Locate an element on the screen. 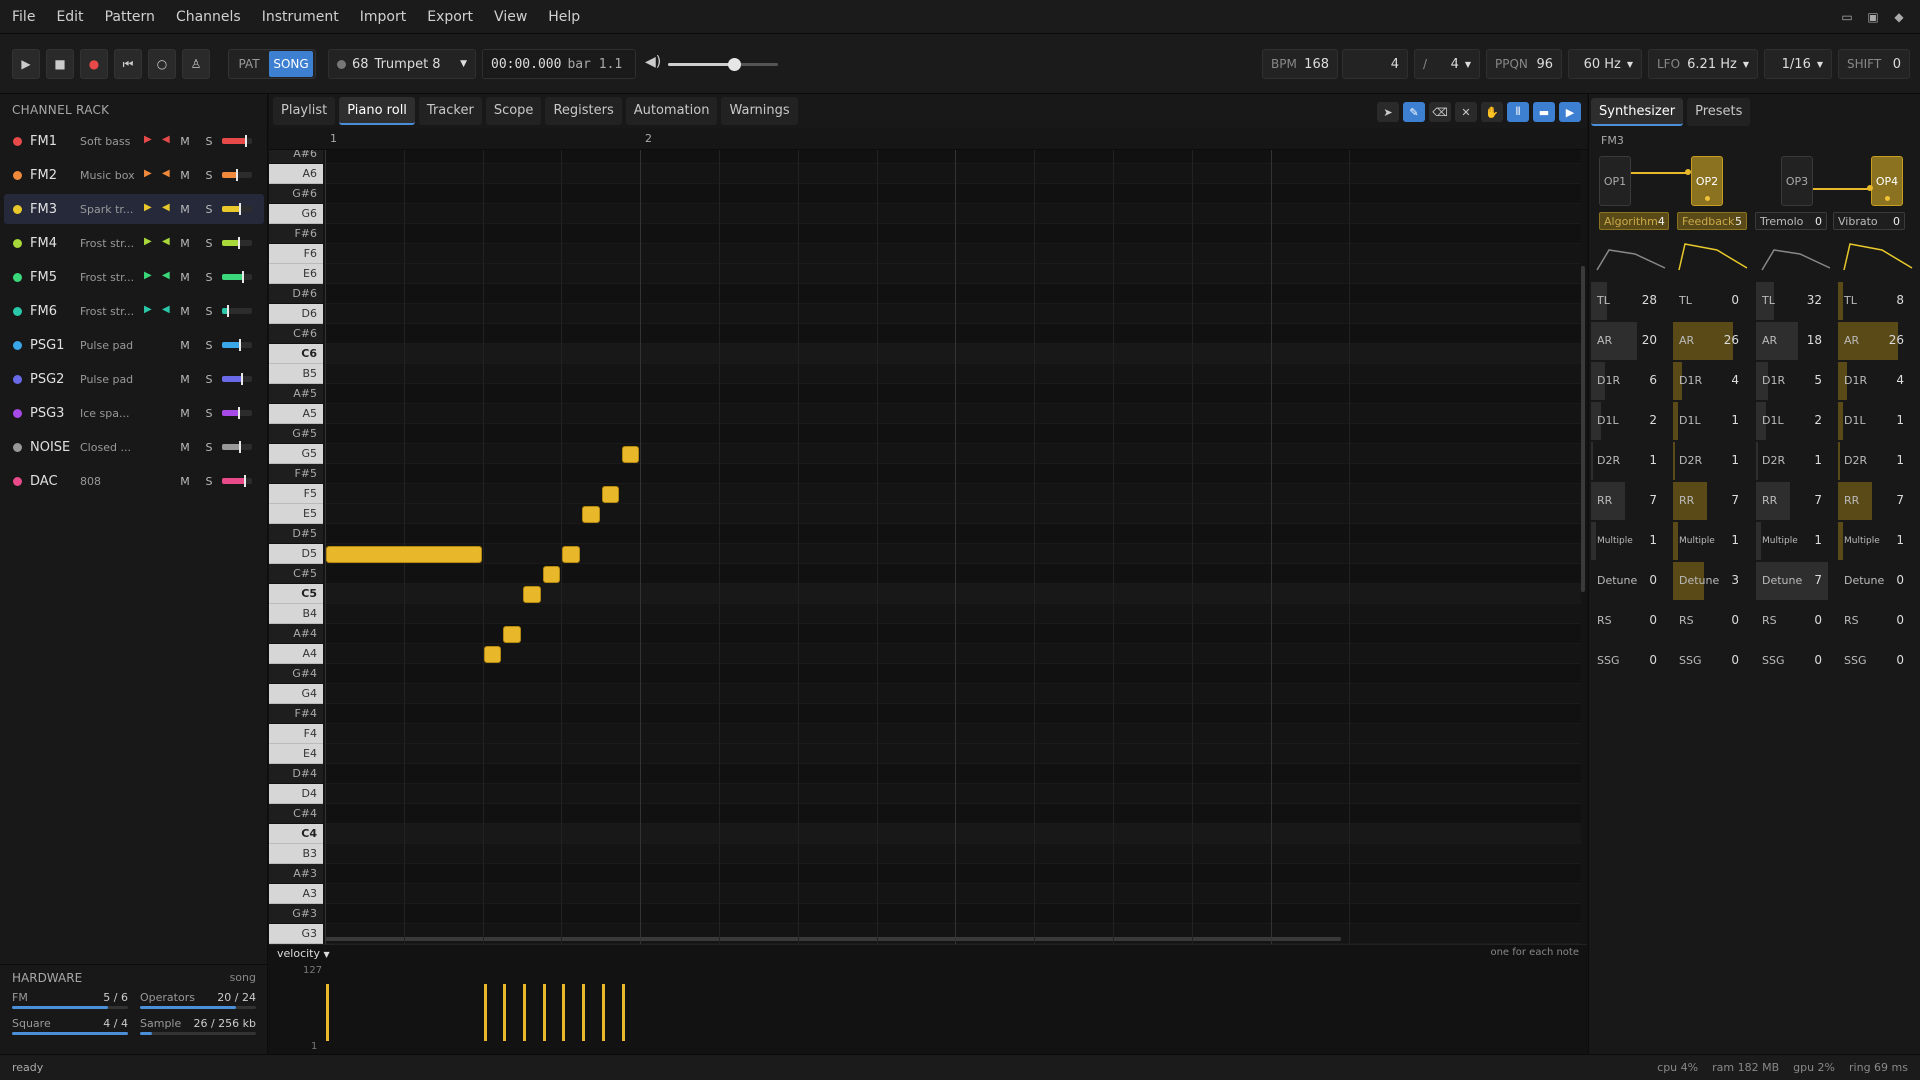 The height and width of the screenshot is (1080, 1920). menu-edit: Edit is located at coordinates (68, 17).